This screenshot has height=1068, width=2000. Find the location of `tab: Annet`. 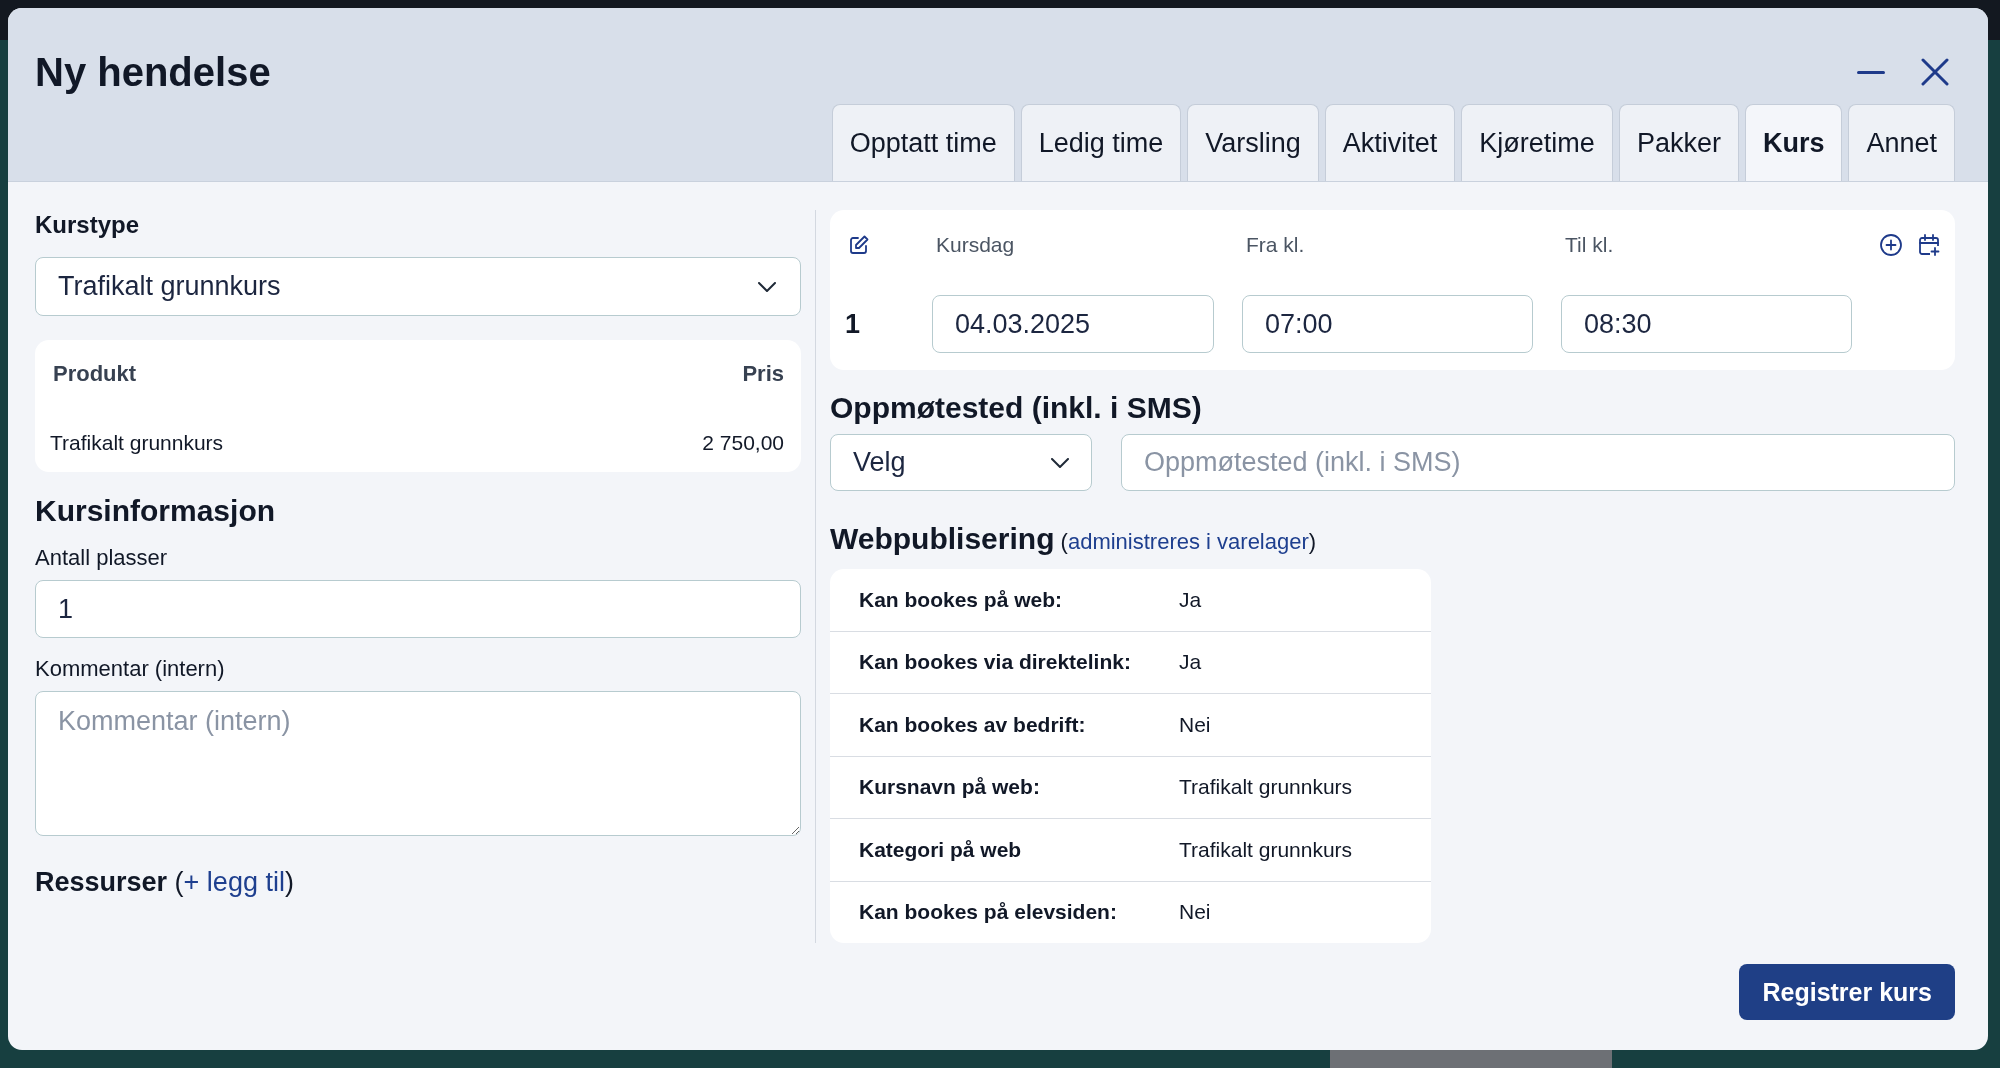

tab: Annet is located at coordinates (1901, 142).